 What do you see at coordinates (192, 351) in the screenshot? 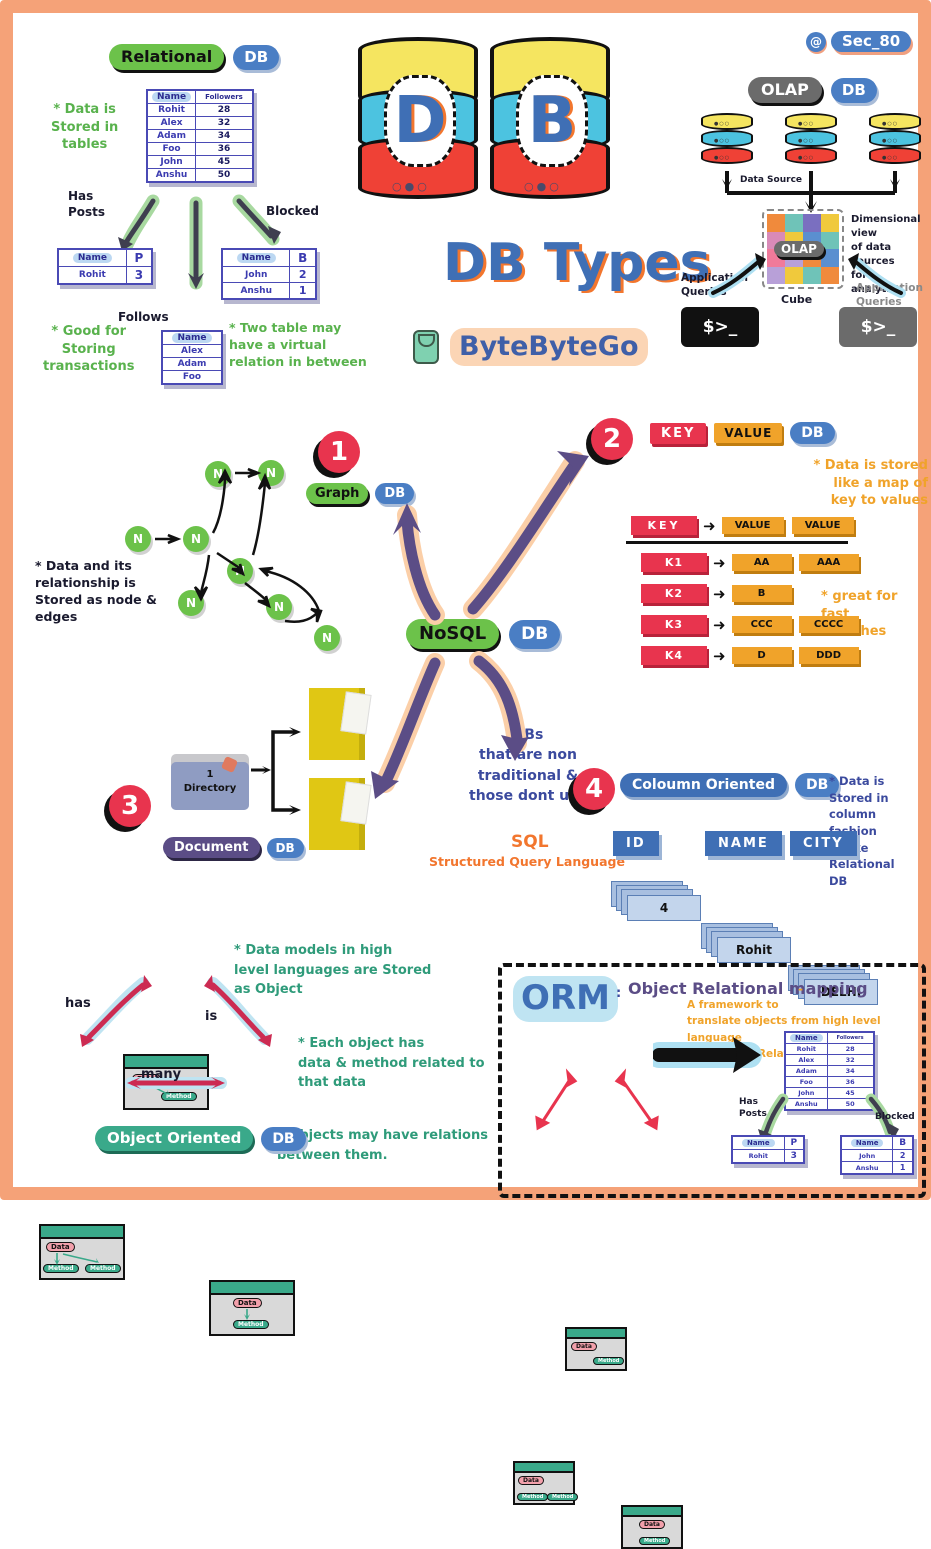
I see `table-row: Alex` at bounding box center [192, 351].